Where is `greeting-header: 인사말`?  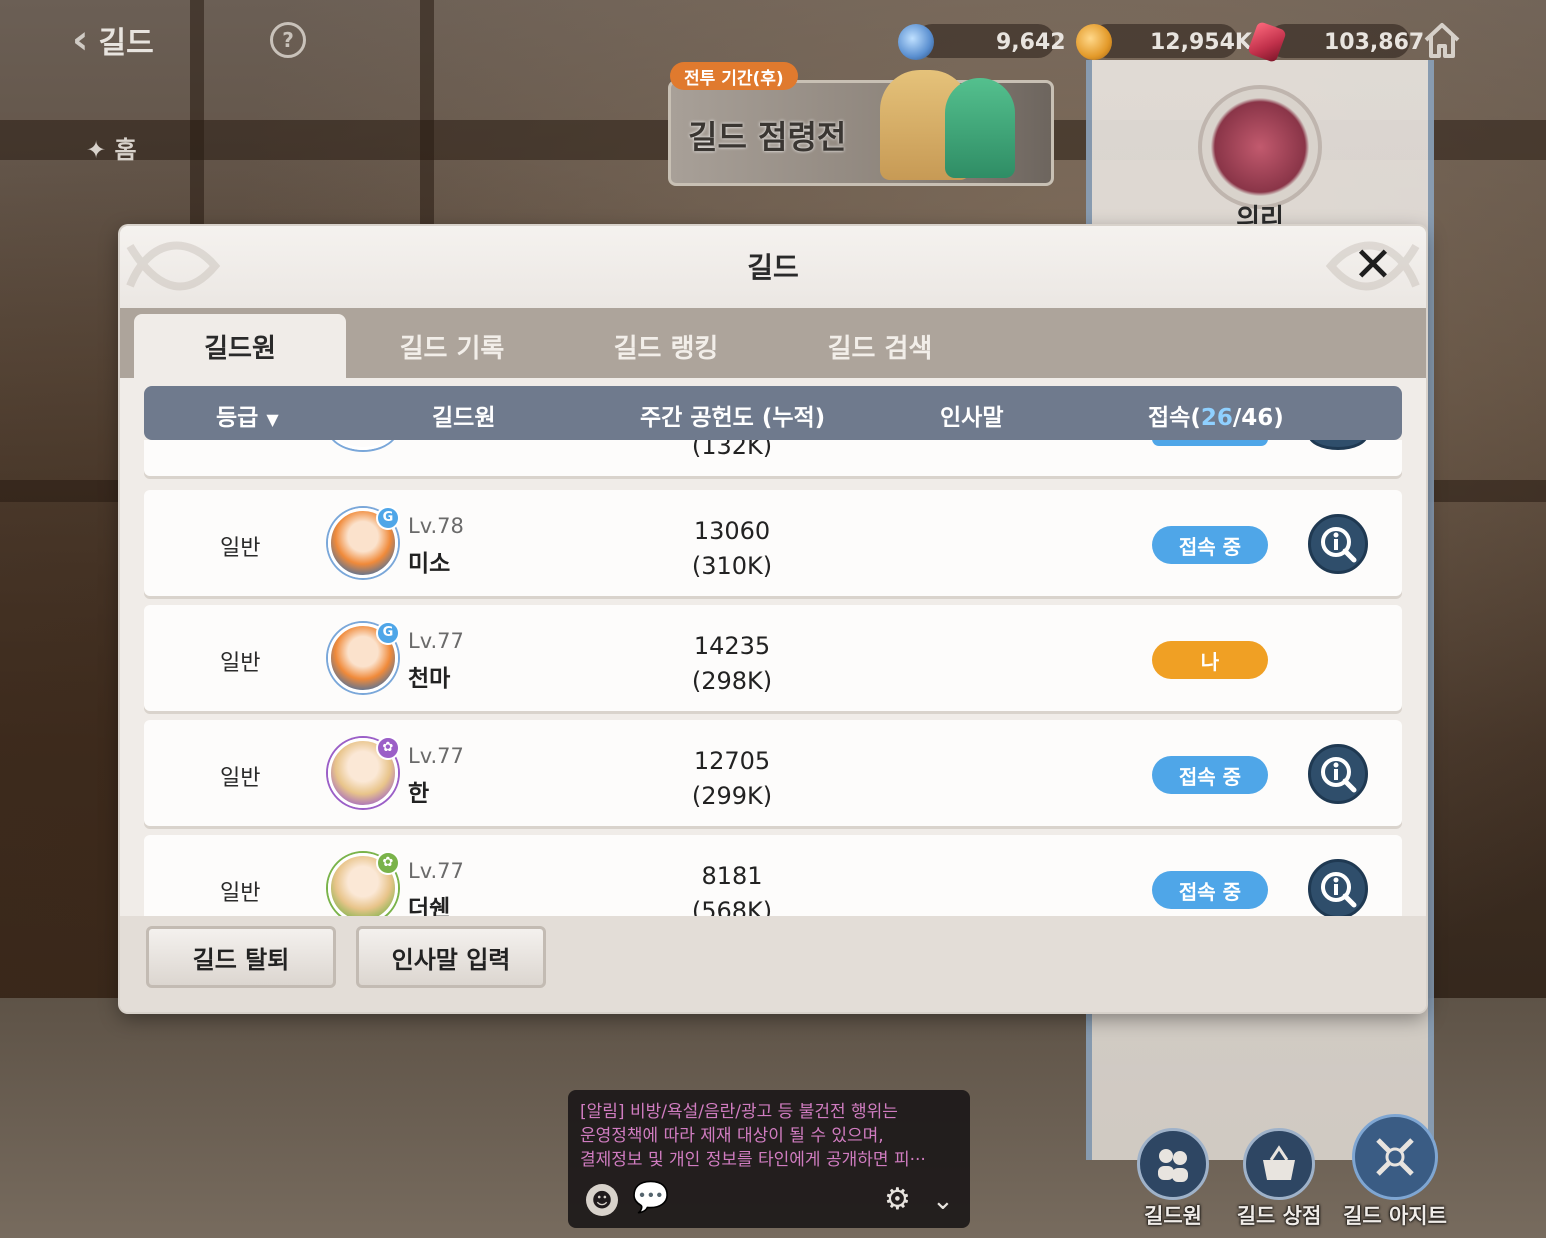
greeting-header: 인사말 is located at coordinates (972, 418).